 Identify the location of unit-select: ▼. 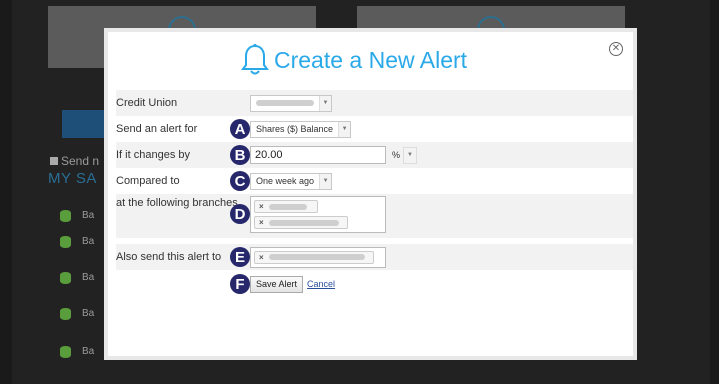
(410, 155).